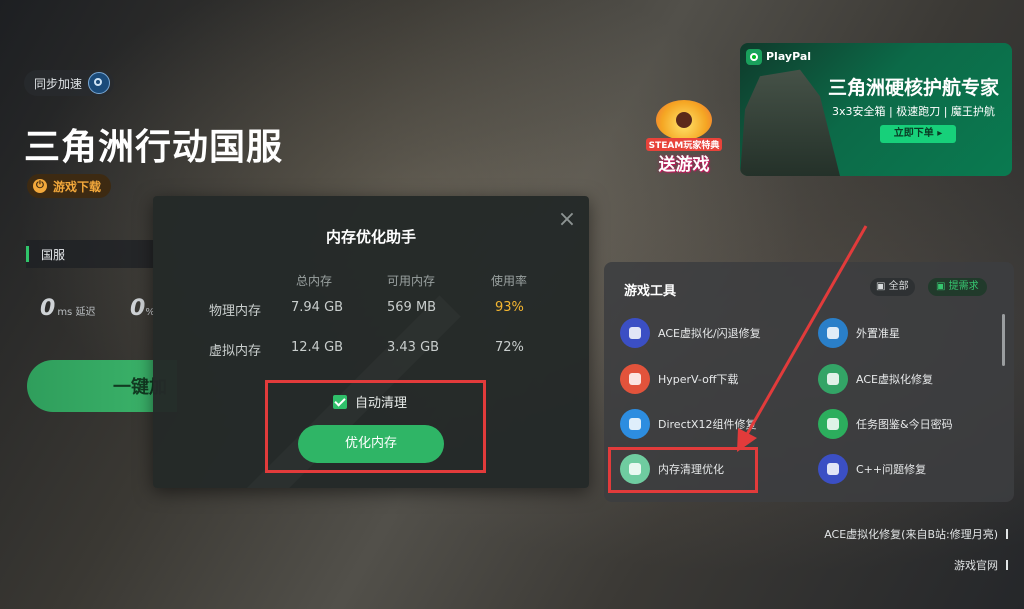  I want to click on tools-title: 游戏工具, so click(650, 291).